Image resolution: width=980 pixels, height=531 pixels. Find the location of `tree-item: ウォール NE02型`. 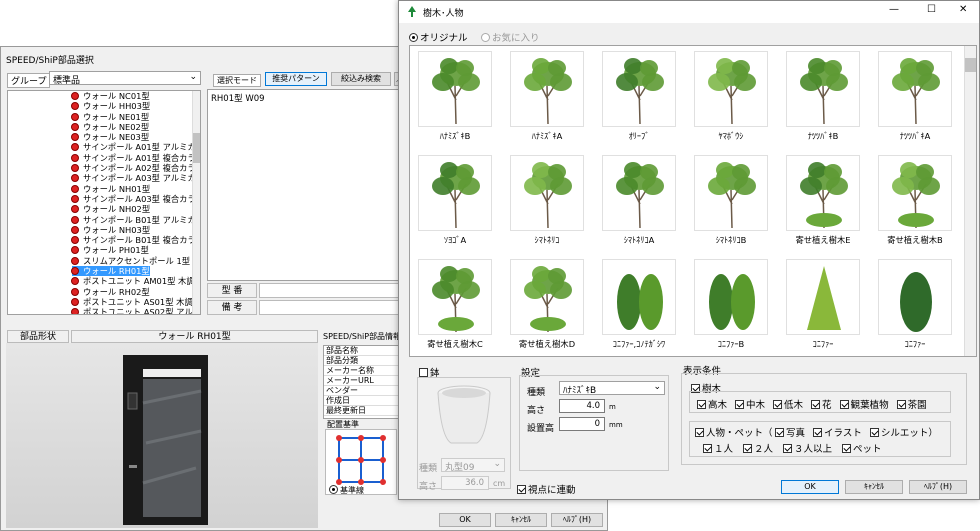

tree-item: ウォール NE02型 is located at coordinates (104, 127).